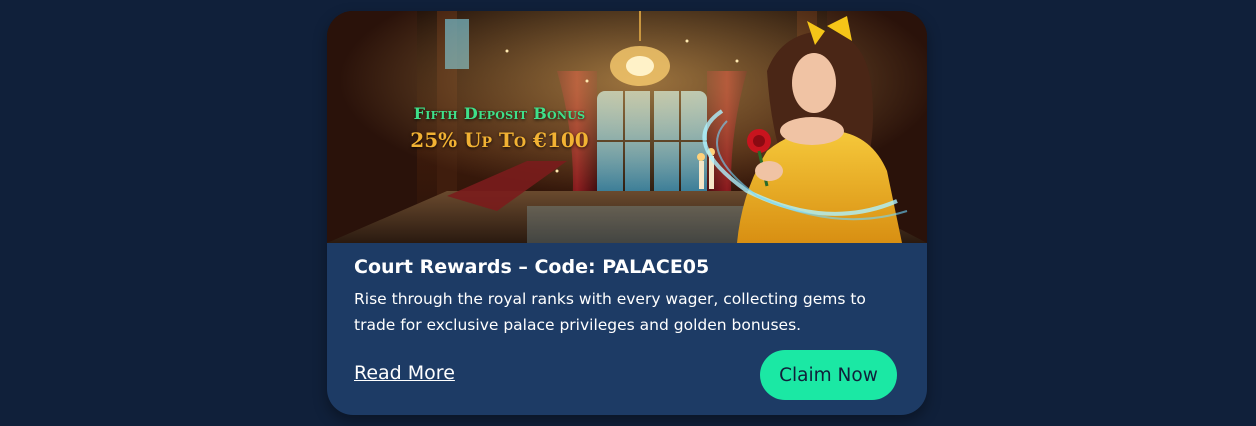  I want to click on promo-banner-headline: Fifth Deposit Bonus, so click(499, 113).